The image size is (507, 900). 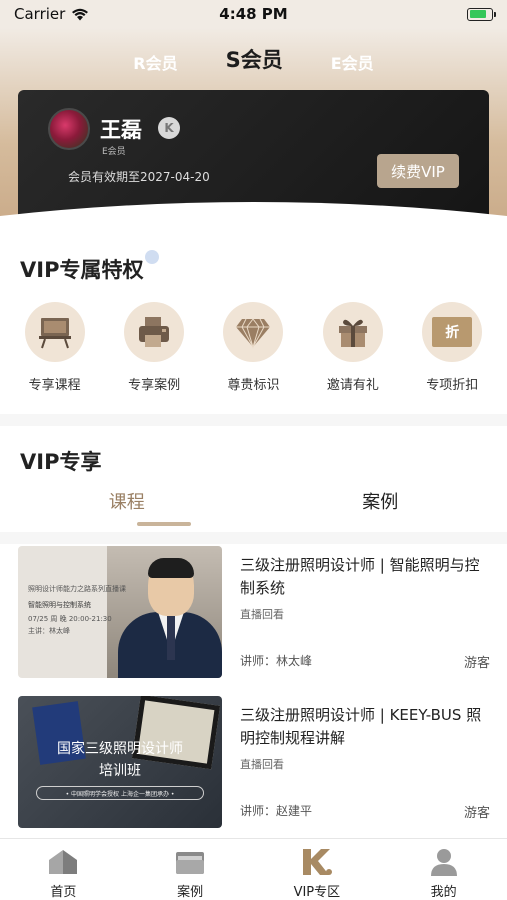 What do you see at coordinates (380, 501) in the screenshot?
I see `tab-cases: 案例` at bounding box center [380, 501].